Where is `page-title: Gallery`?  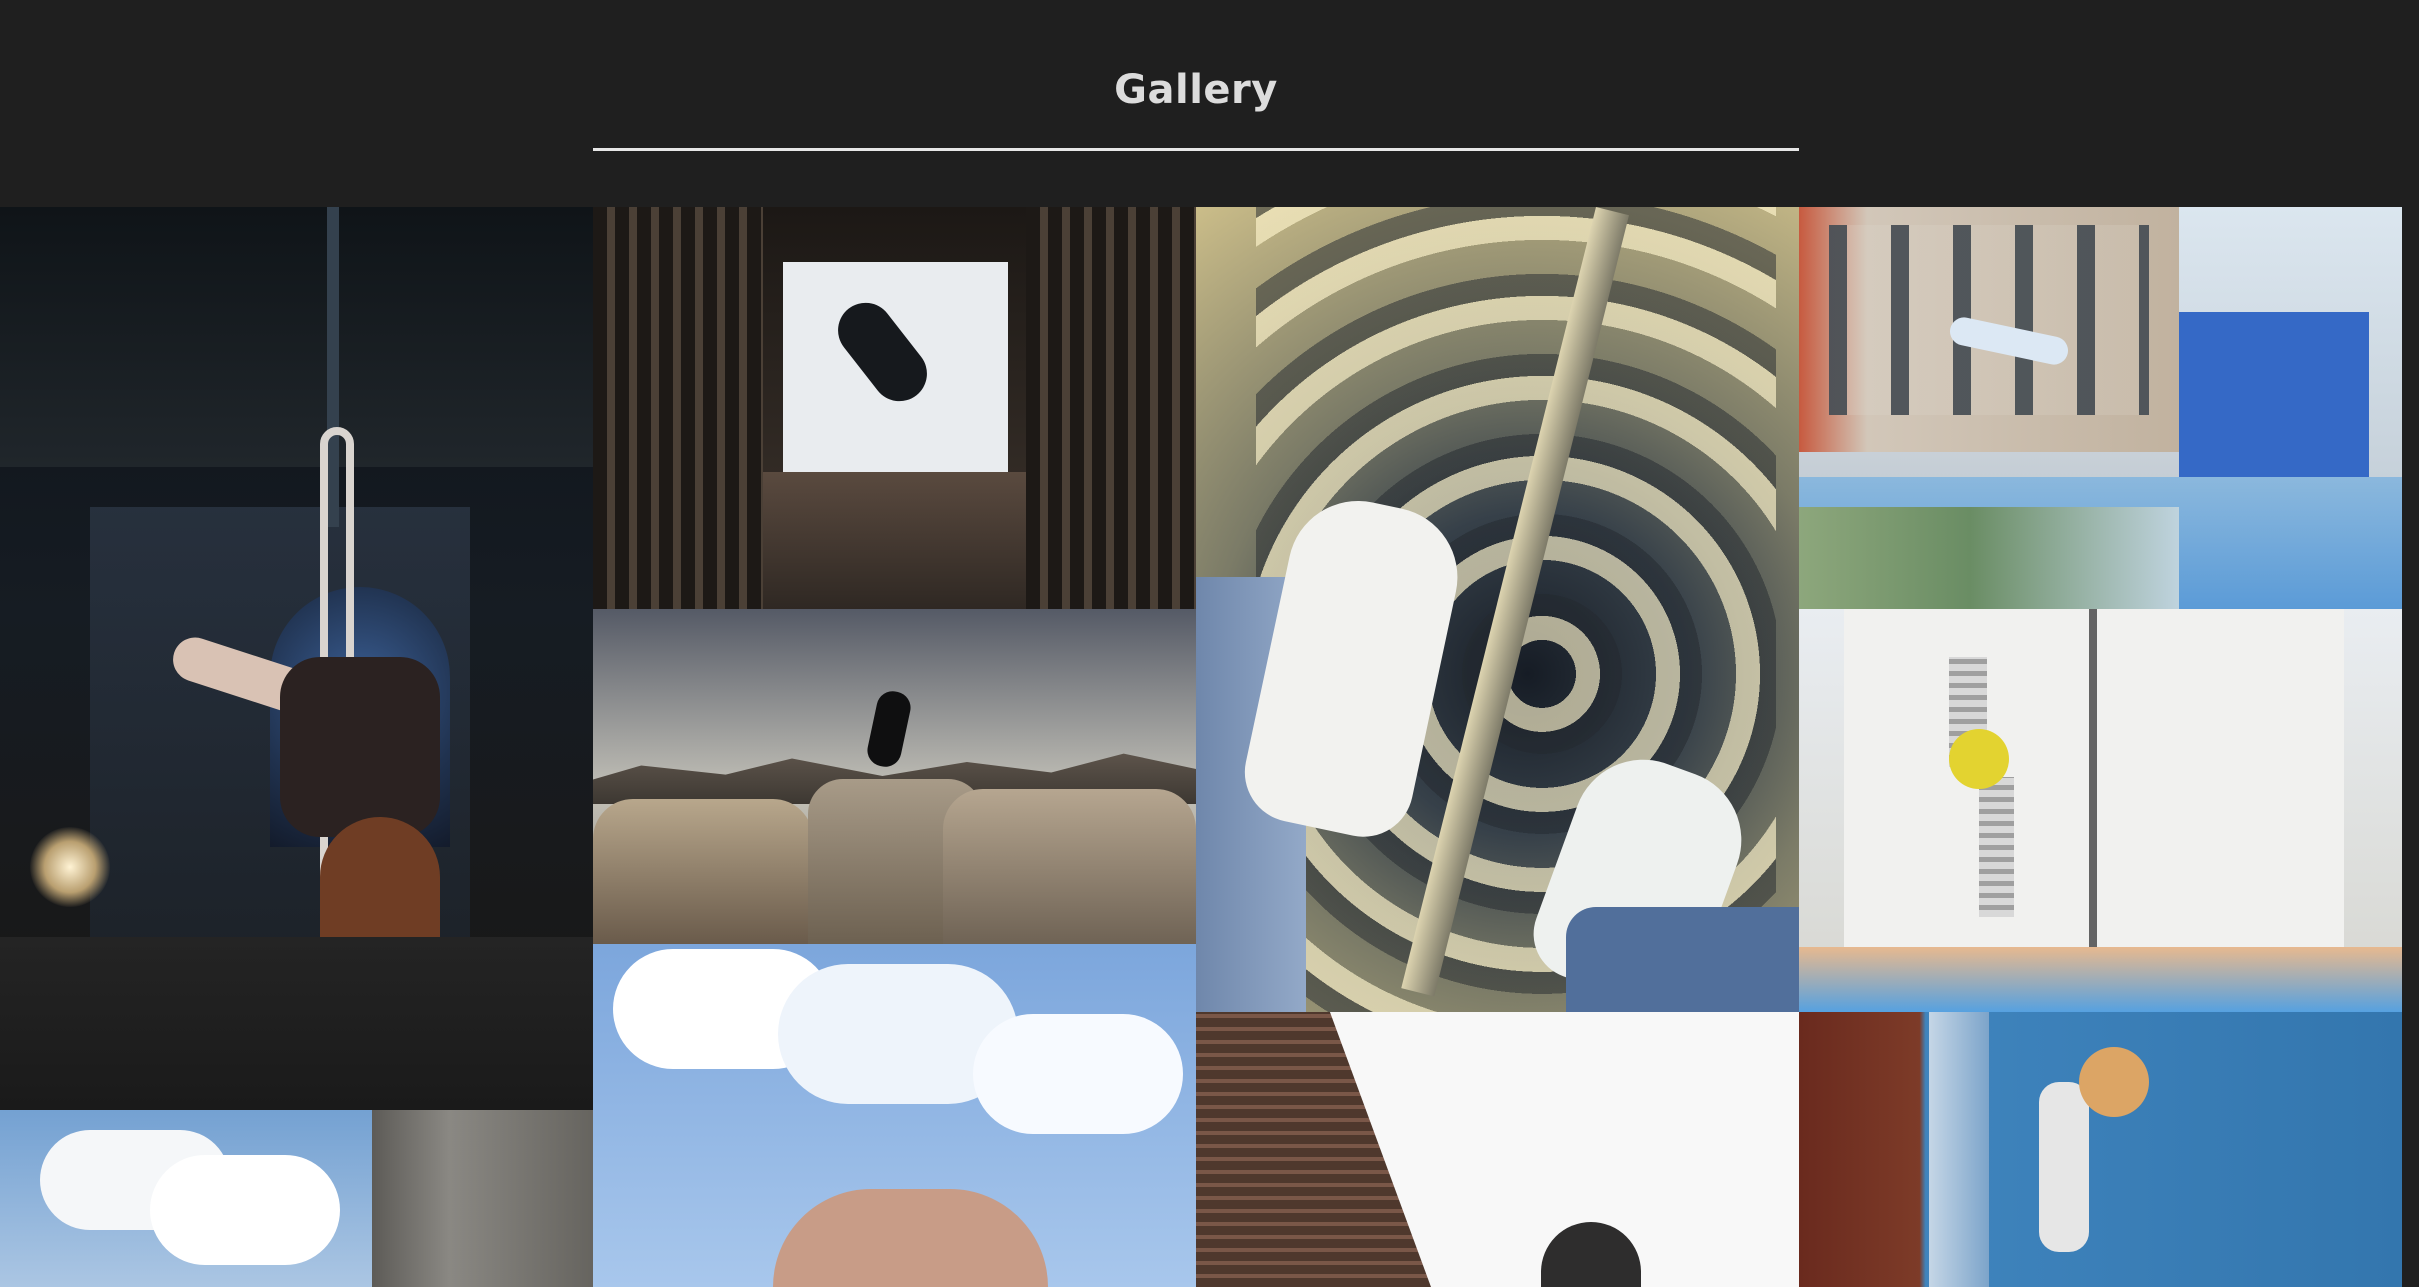
page-title: Gallery is located at coordinates (1196, 90).